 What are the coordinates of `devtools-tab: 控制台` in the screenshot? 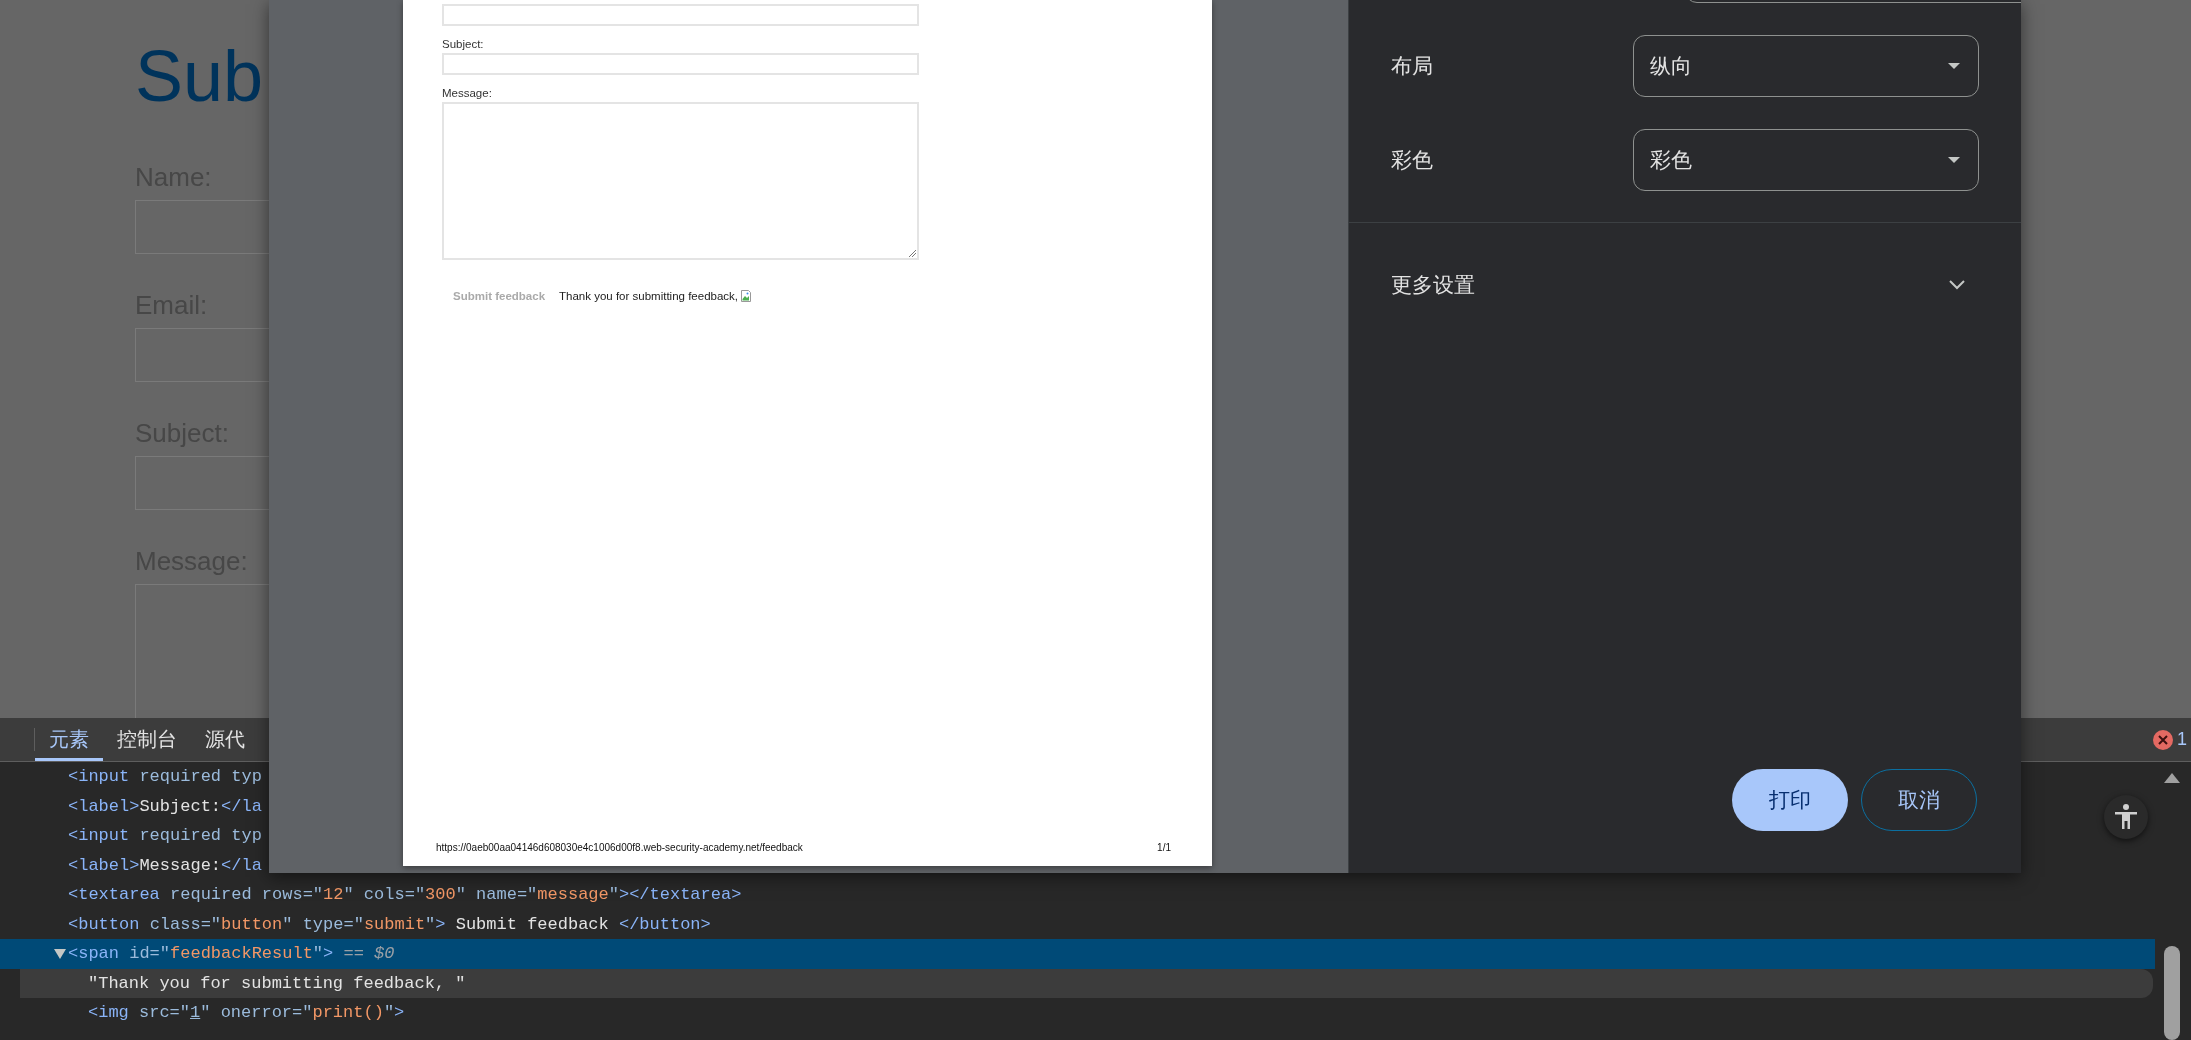 It's located at (147, 739).